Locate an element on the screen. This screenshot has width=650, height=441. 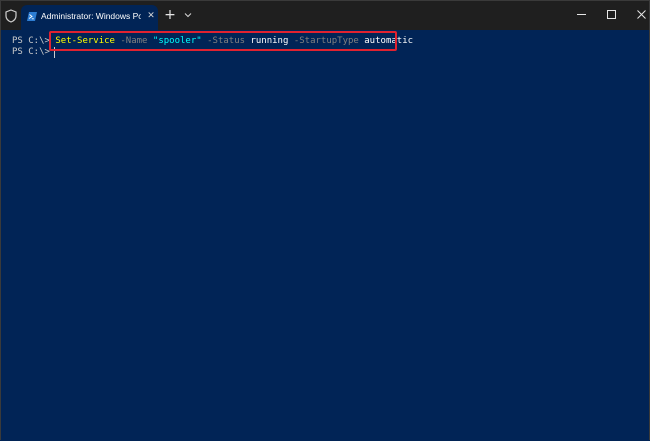
minimize-button is located at coordinates (581, 15).